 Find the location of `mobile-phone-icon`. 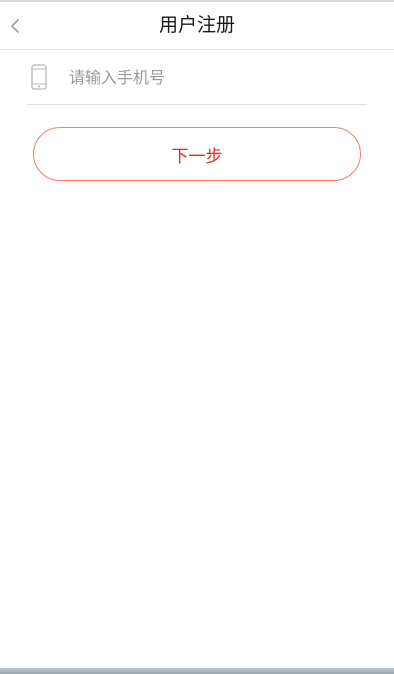

mobile-phone-icon is located at coordinates (39, 77).